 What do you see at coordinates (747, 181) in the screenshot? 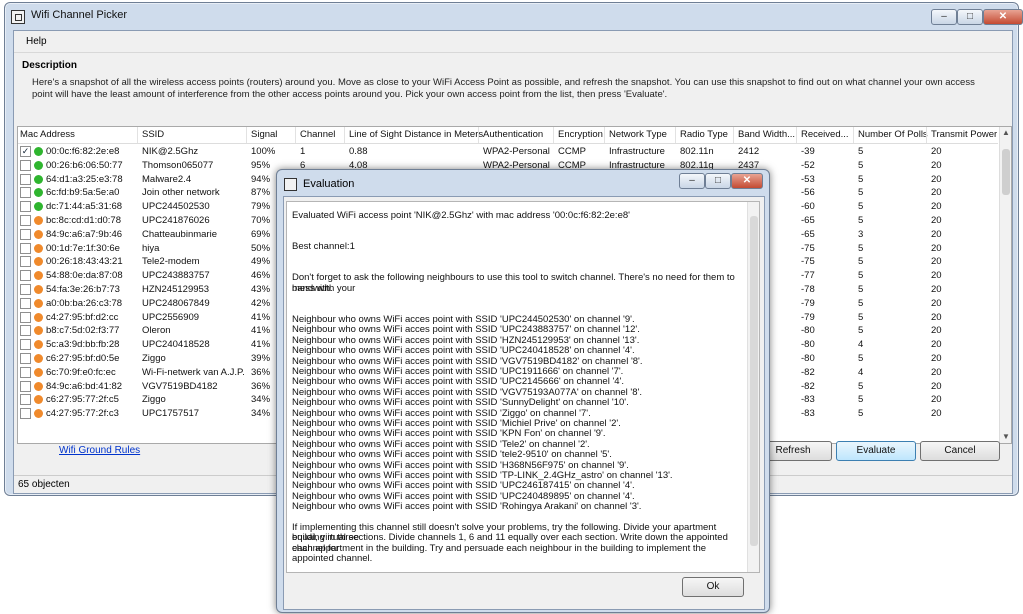
I see `dialog-close-button: ✕` at bounding box center [747, 181].